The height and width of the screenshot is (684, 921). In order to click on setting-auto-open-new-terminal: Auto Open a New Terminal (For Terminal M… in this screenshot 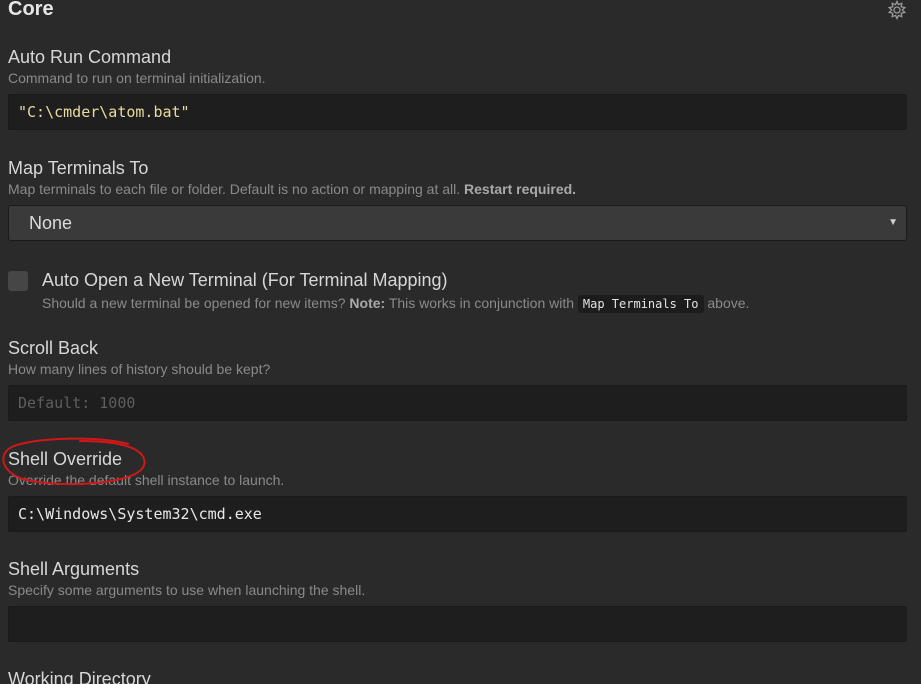, I will do `click(457, 291)`.